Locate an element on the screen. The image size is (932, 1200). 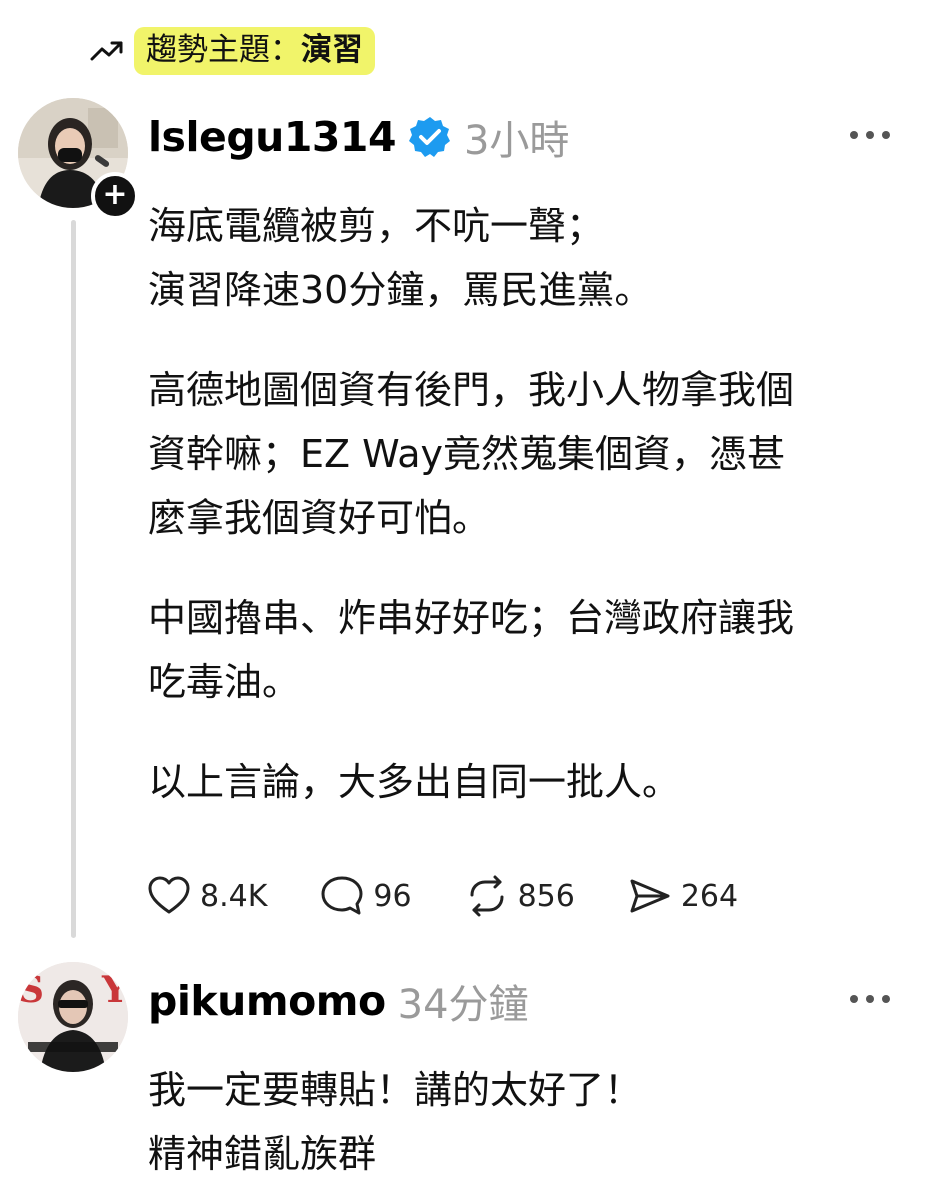
reply-avatar: S Y is located at coordinates (73, 1017).